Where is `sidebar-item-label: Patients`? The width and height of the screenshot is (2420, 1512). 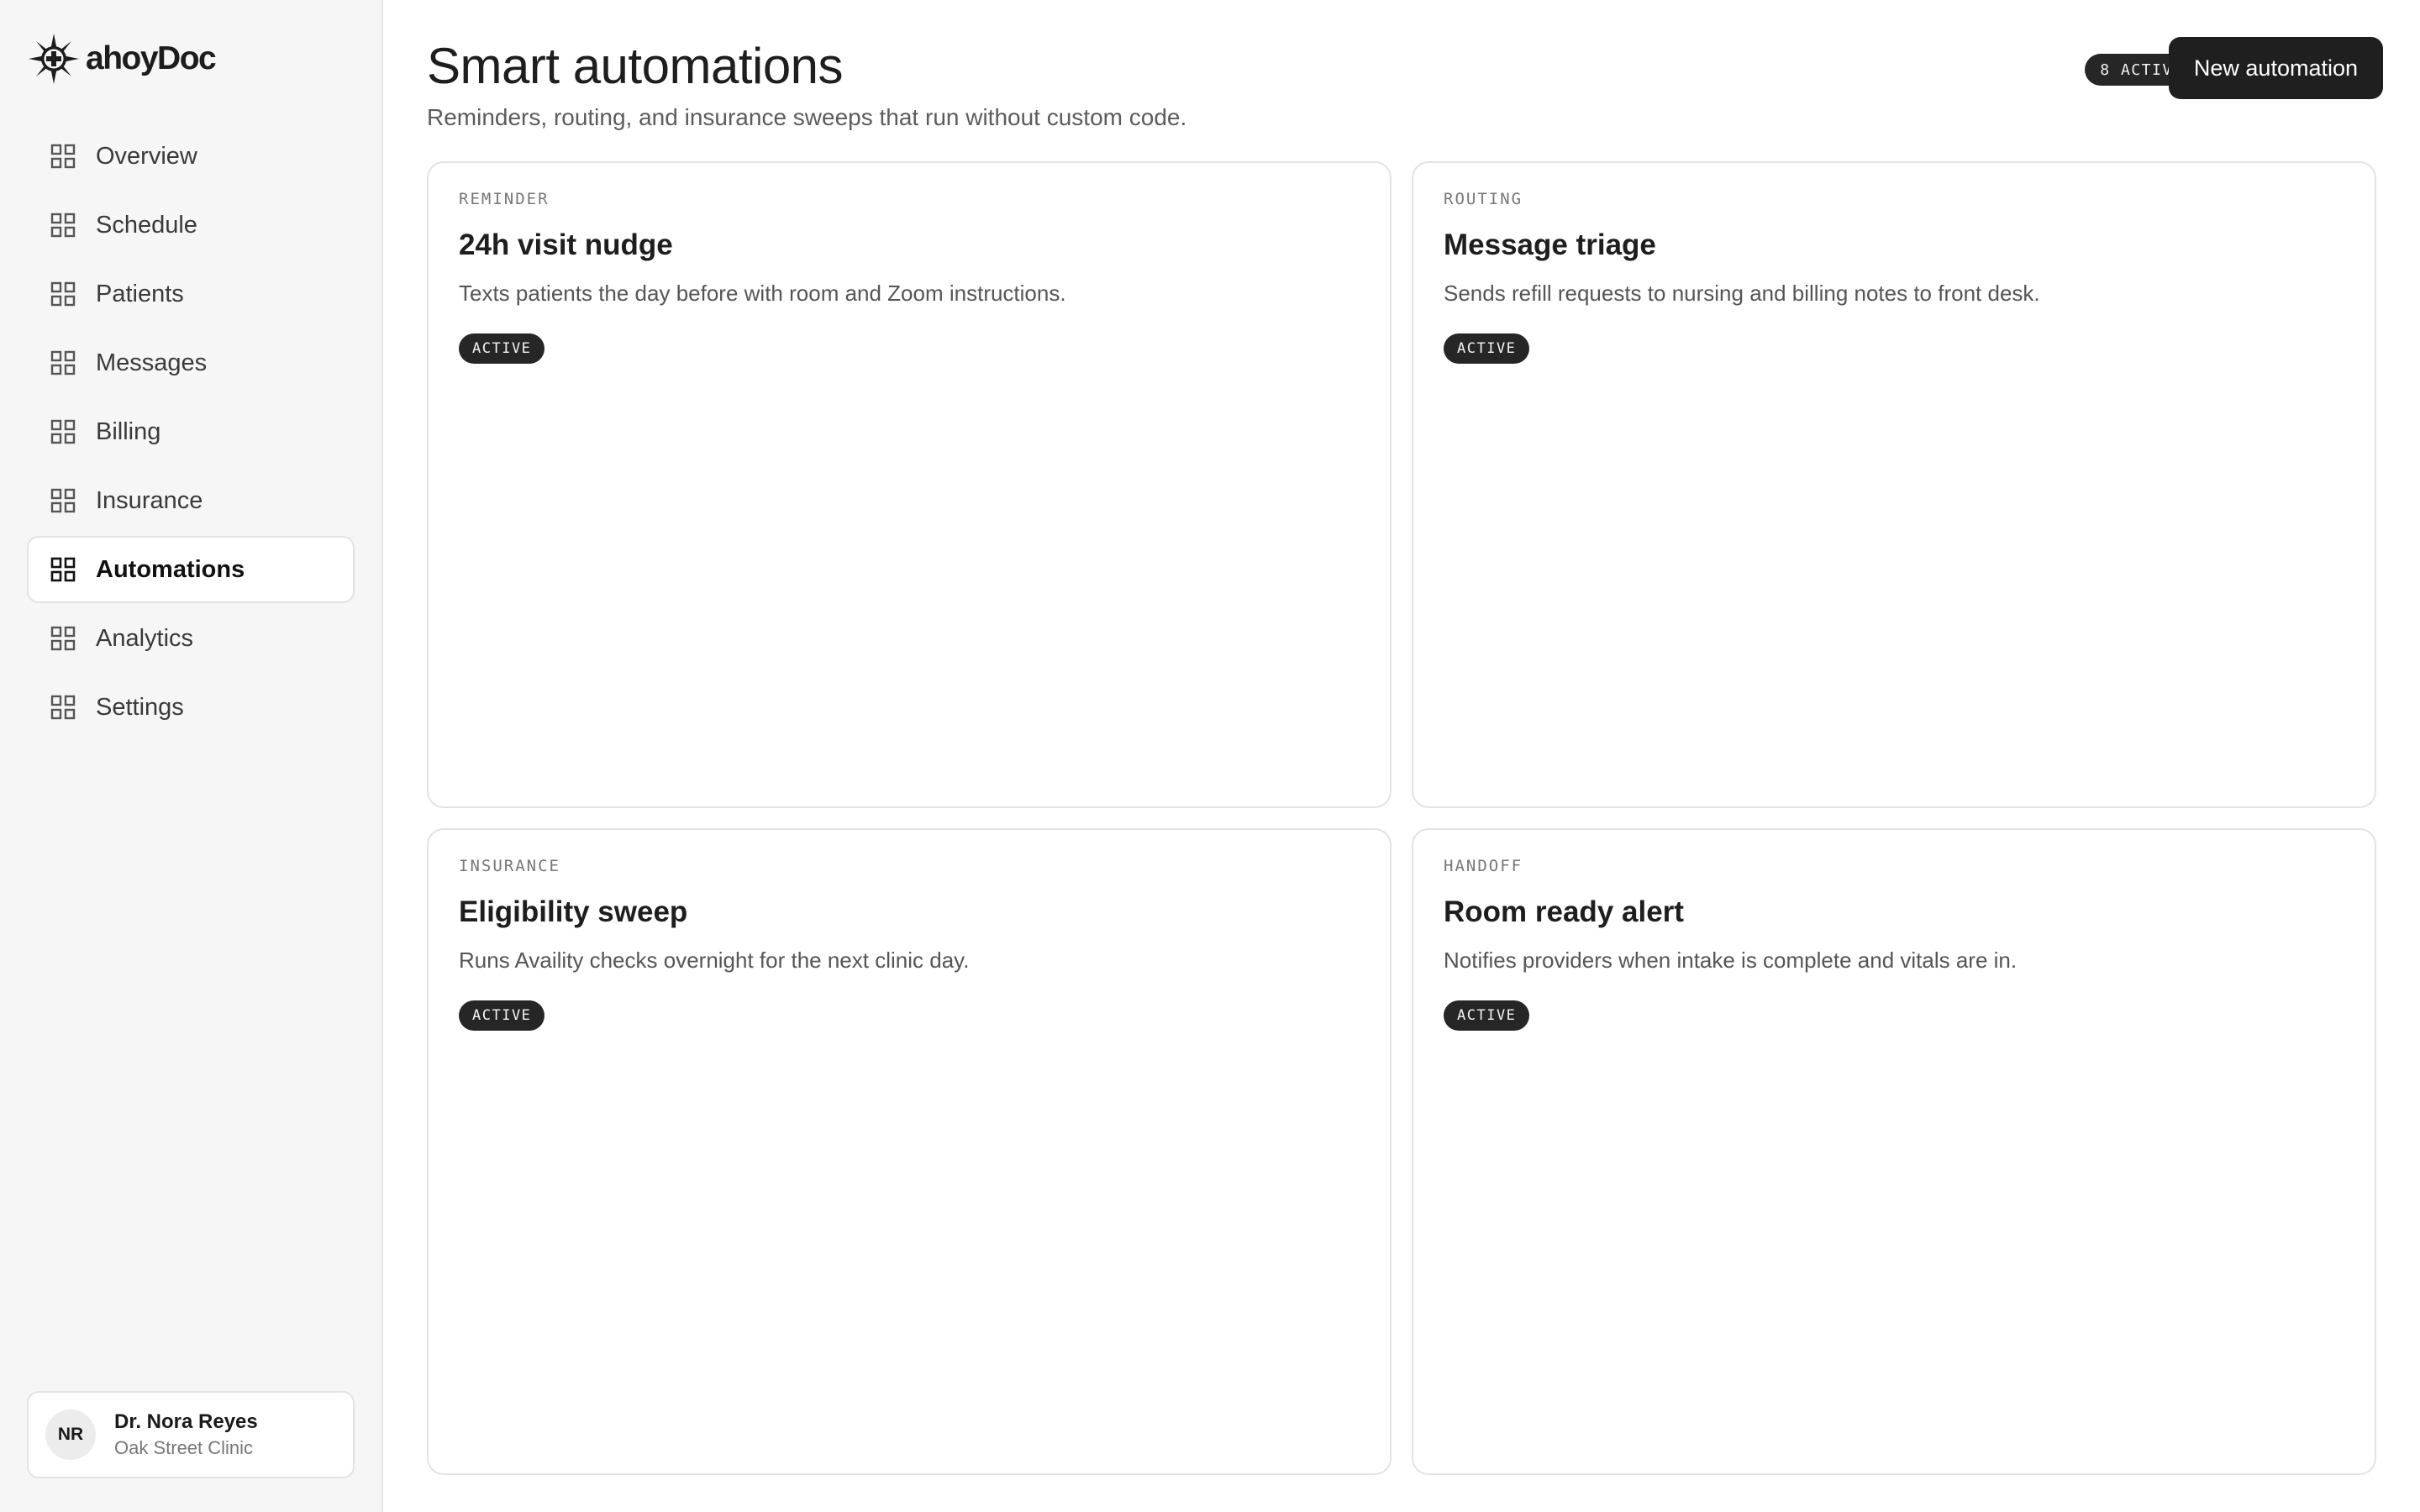
sidebar-item-label: Patients is located at coordinates (140, 293).